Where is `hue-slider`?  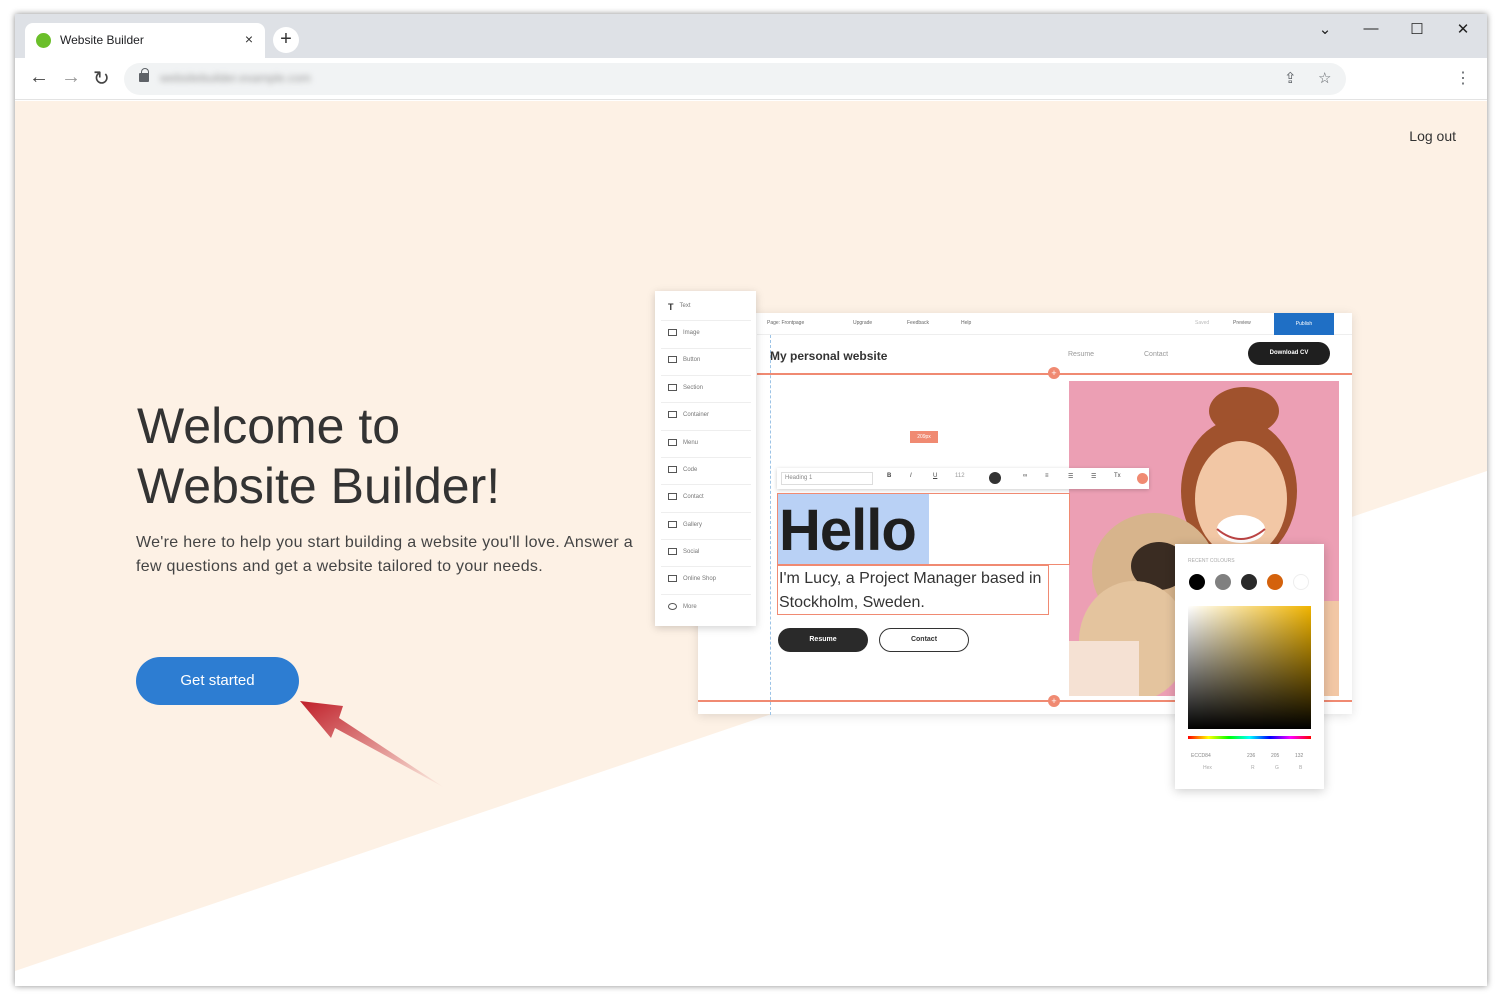
hue-slider is located at coordinates (1249, 737).